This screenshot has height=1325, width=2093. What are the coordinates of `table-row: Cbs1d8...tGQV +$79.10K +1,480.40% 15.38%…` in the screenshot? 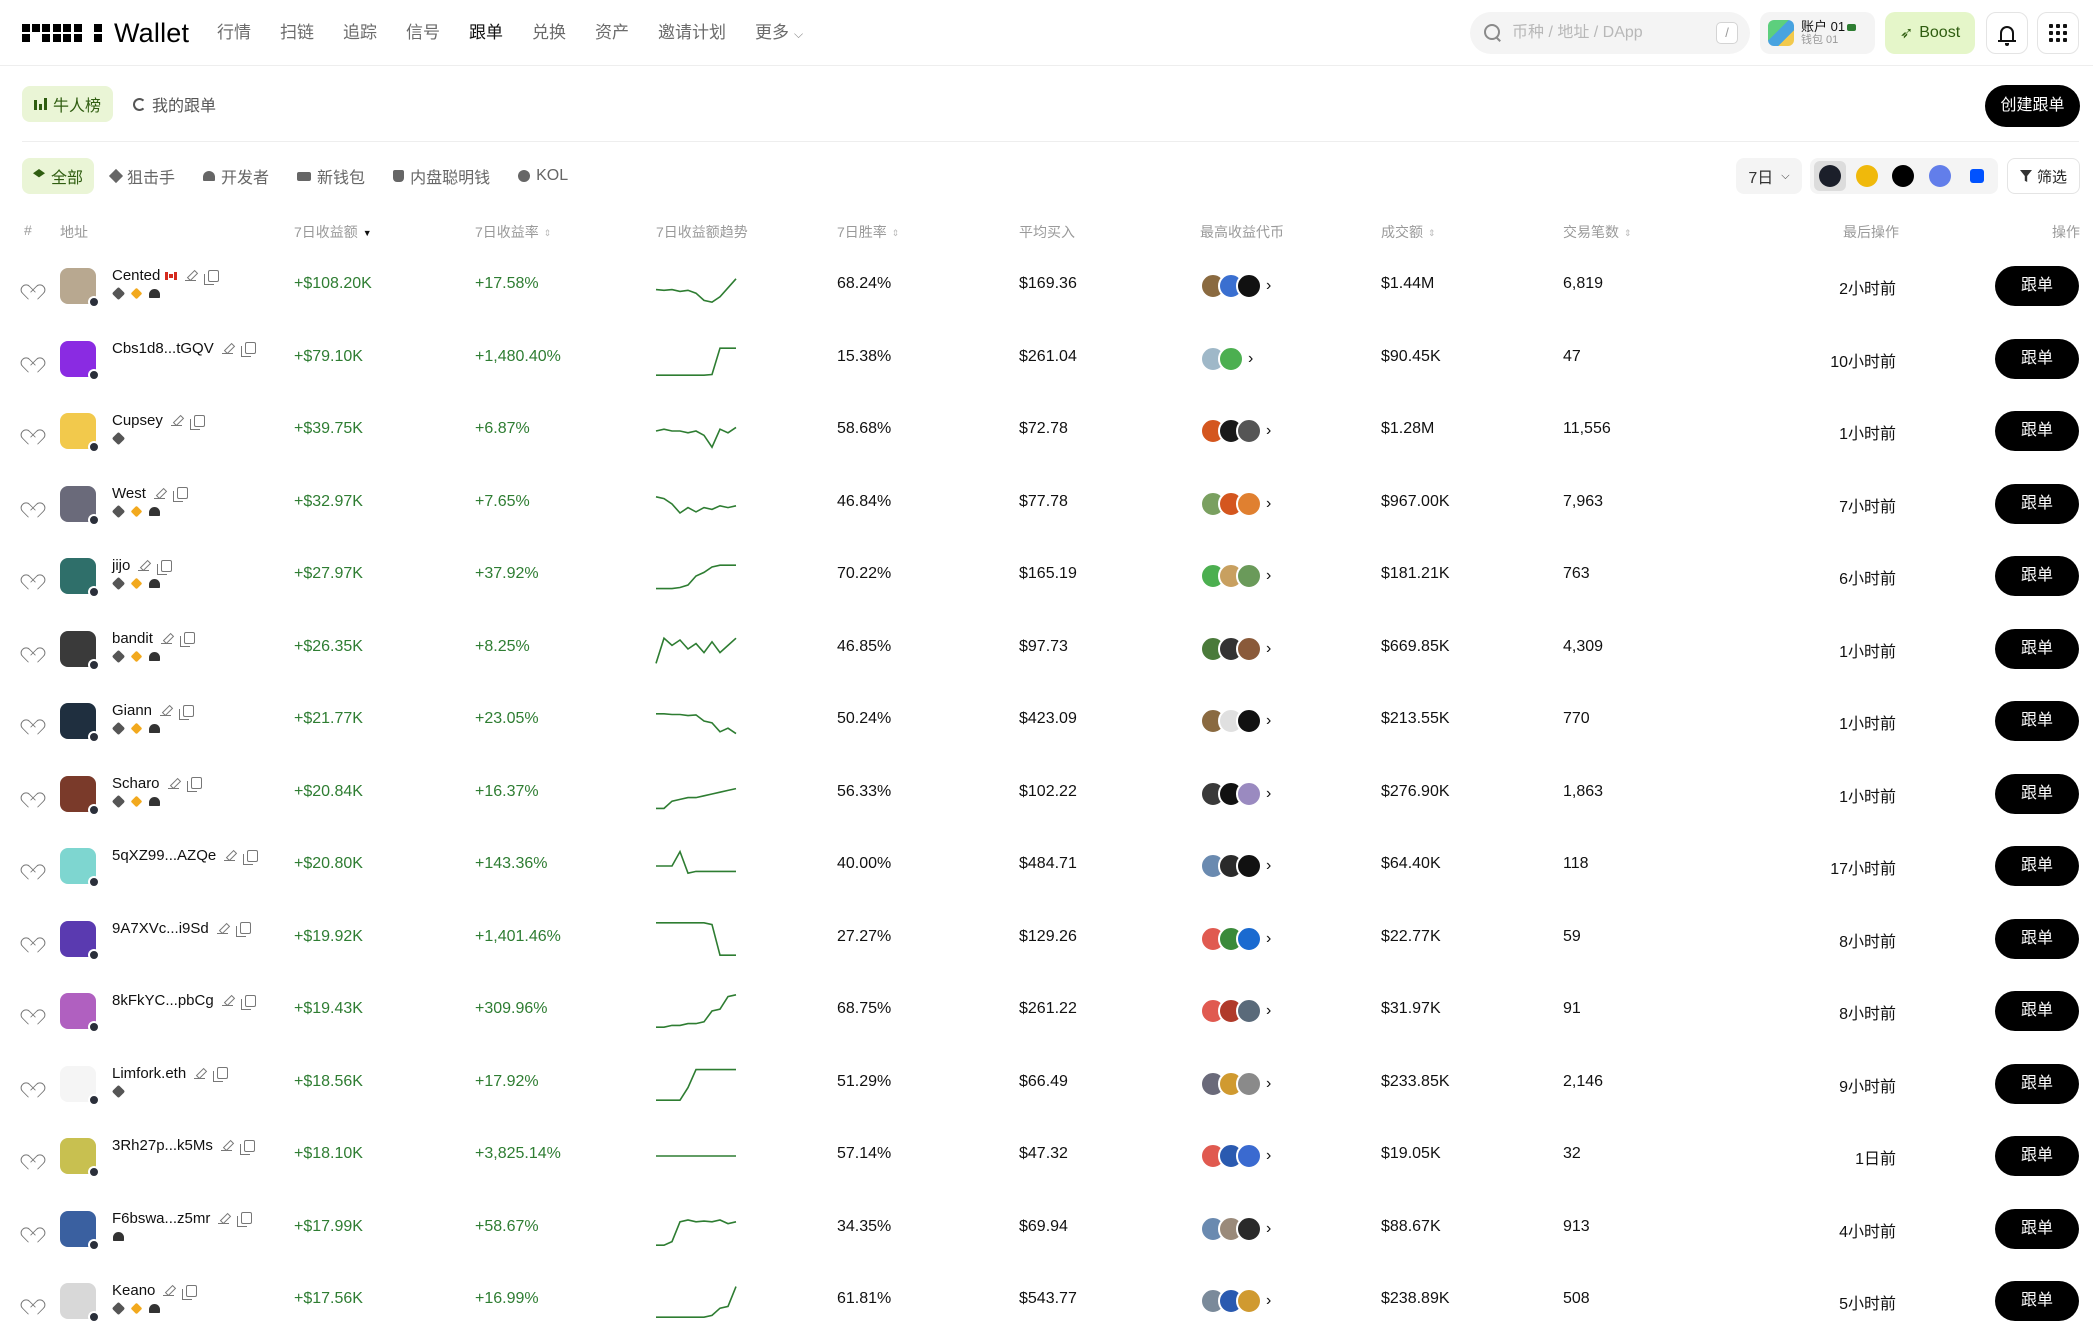 It's located at (1046, 359).